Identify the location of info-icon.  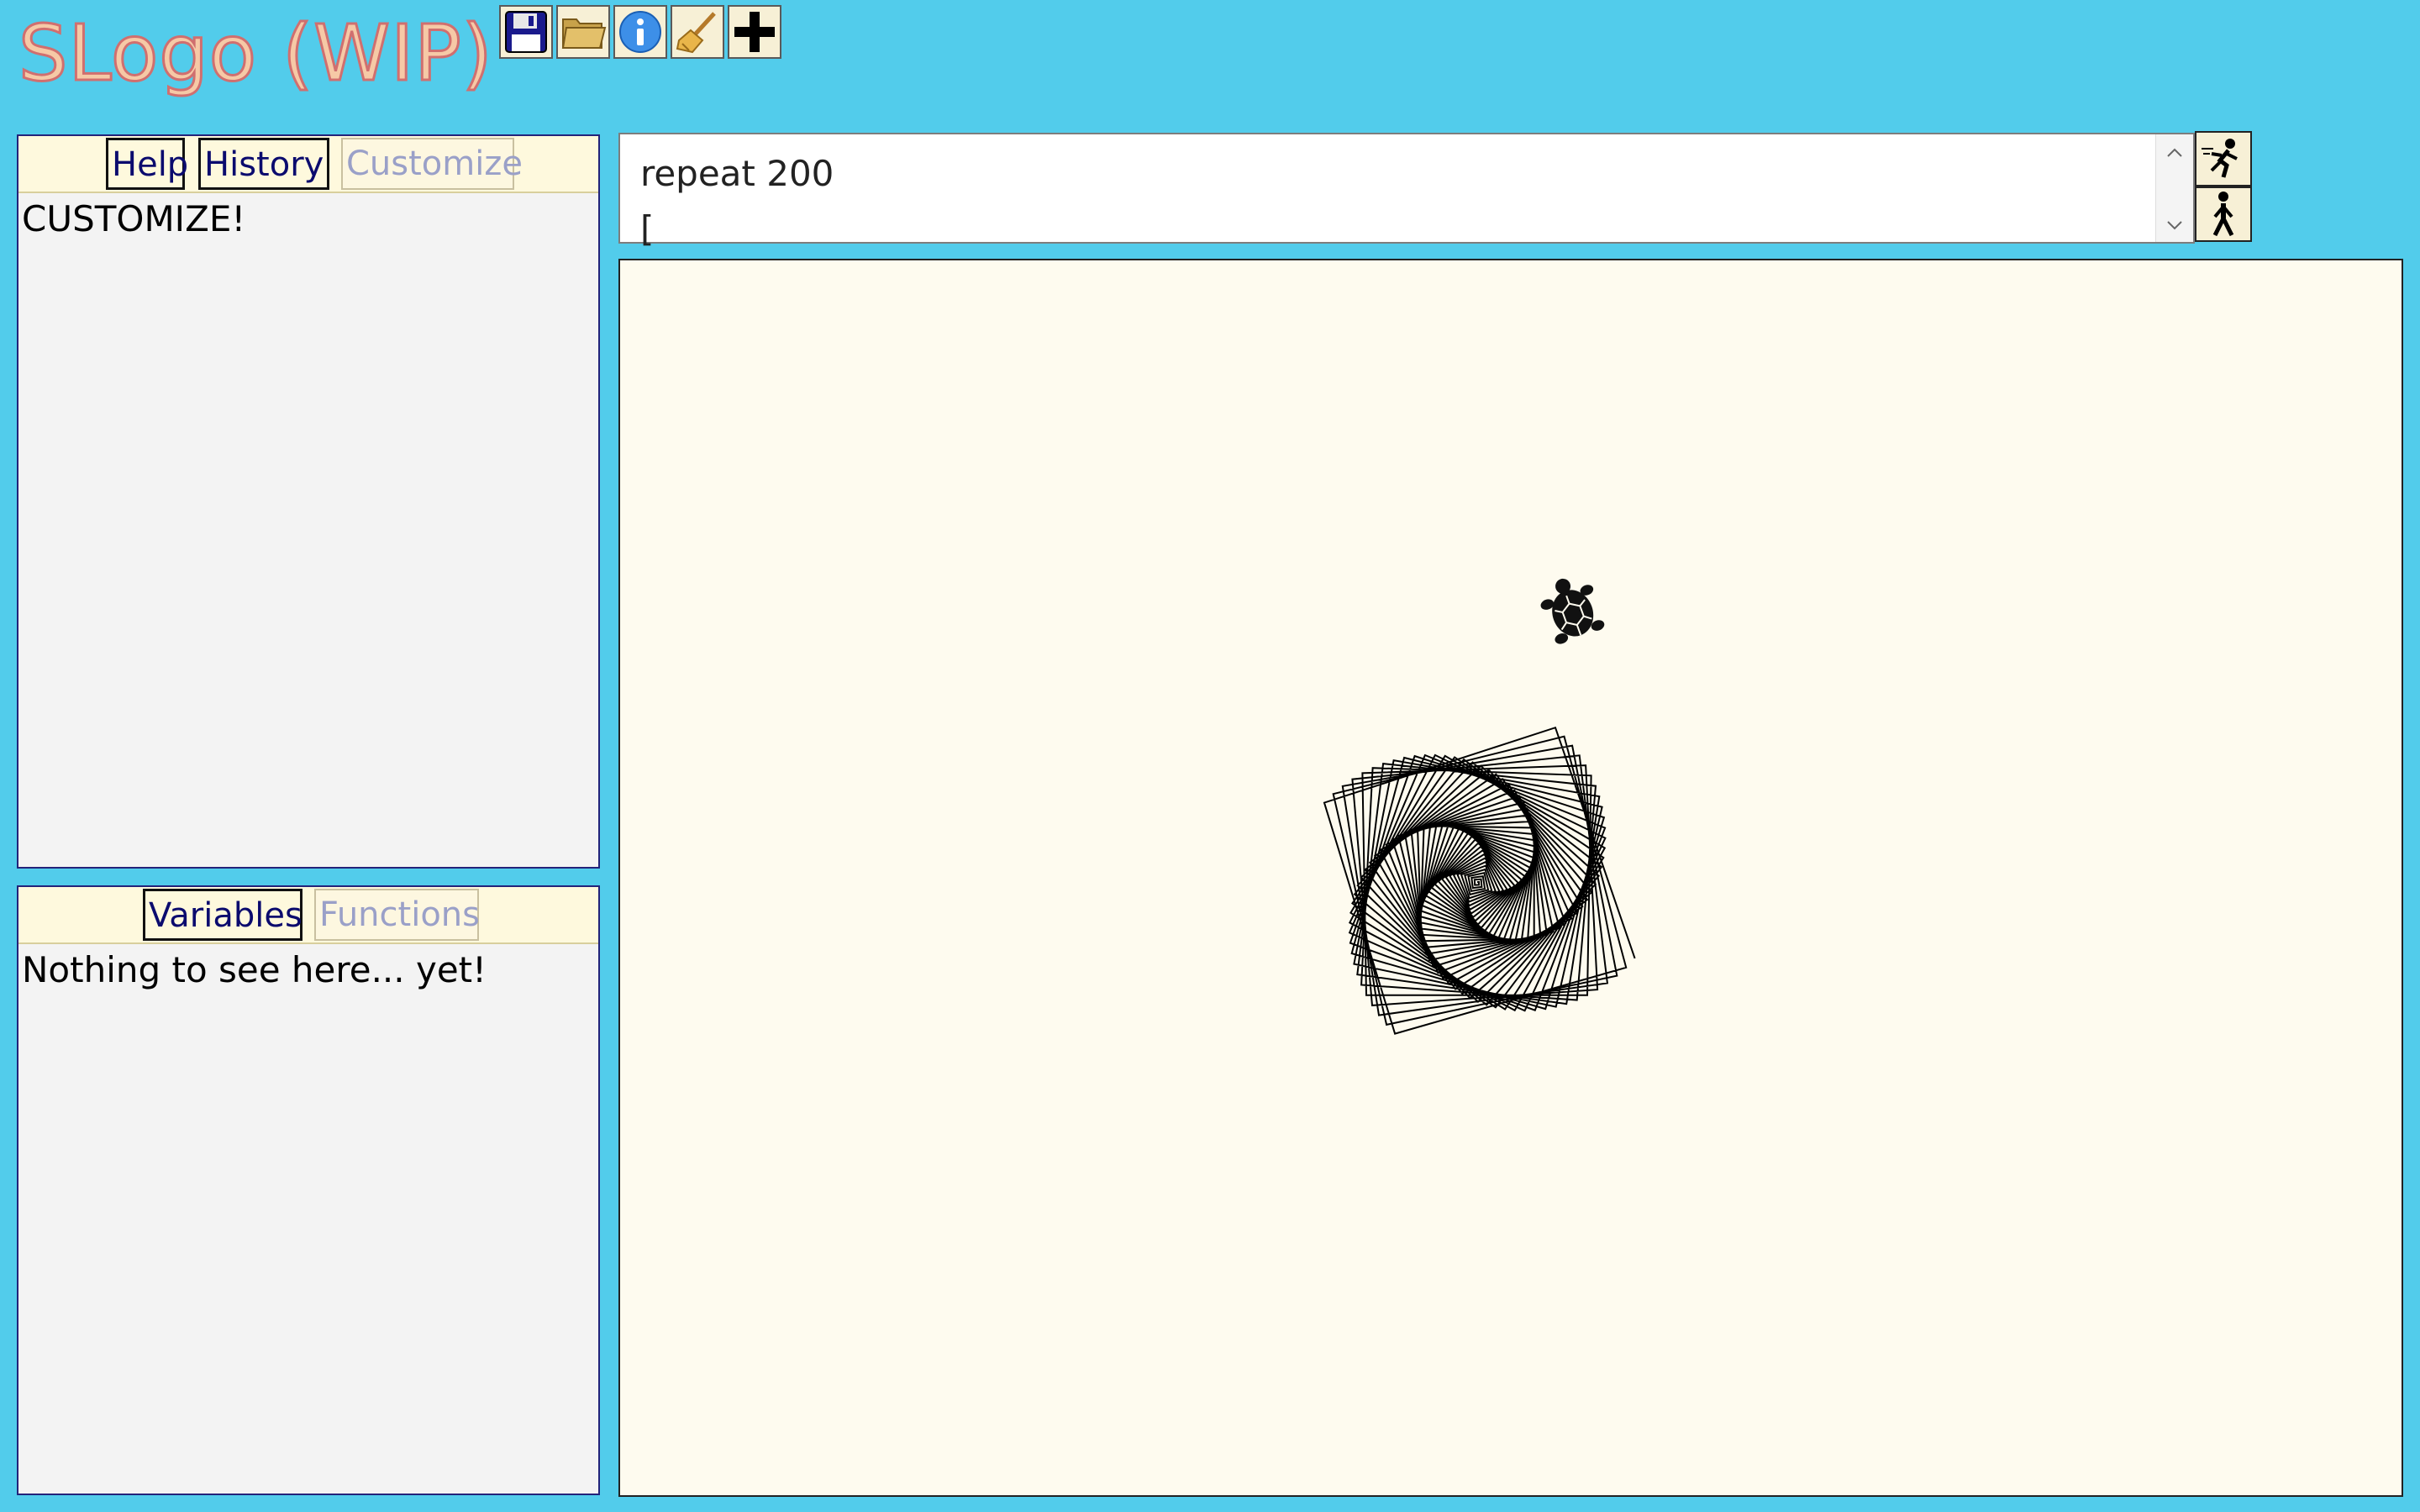
(640, 32).